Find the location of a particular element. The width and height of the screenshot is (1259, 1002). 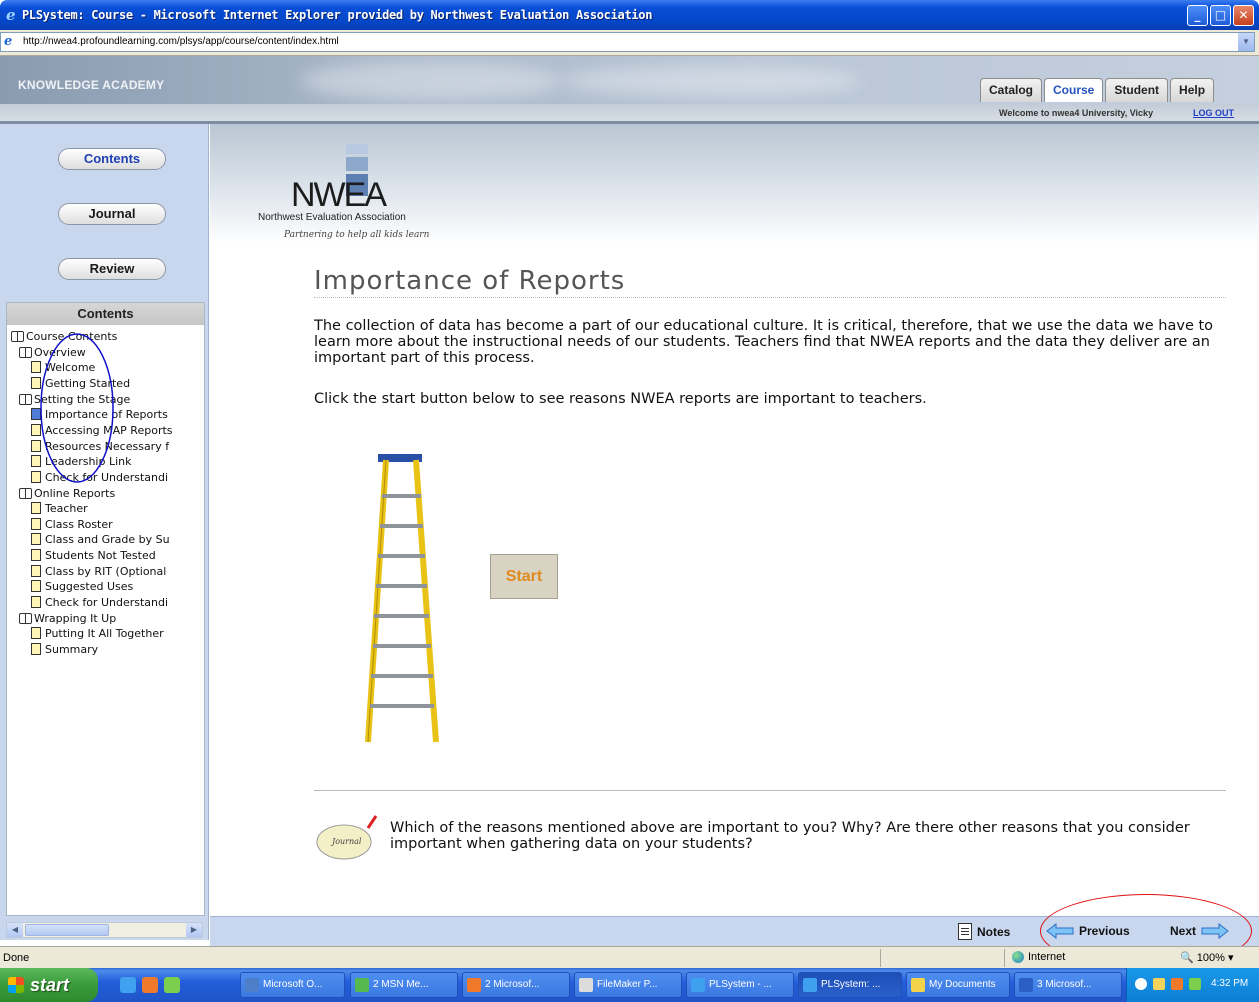

brand-logo: KNOWLEDGE ACADEMY is located at coordinates (91, 85).